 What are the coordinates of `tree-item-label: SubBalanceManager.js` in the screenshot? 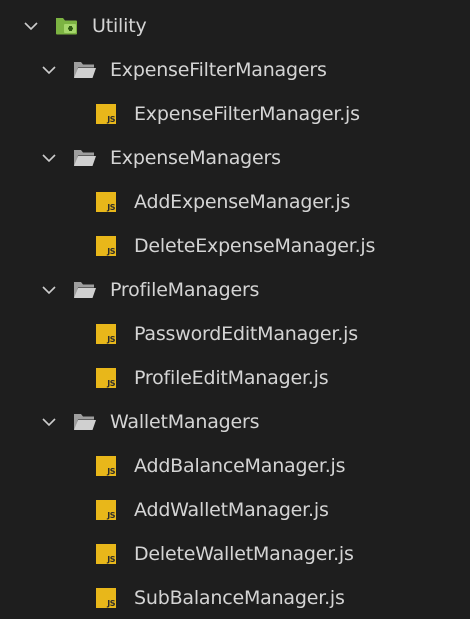 It's located at (239, 598).